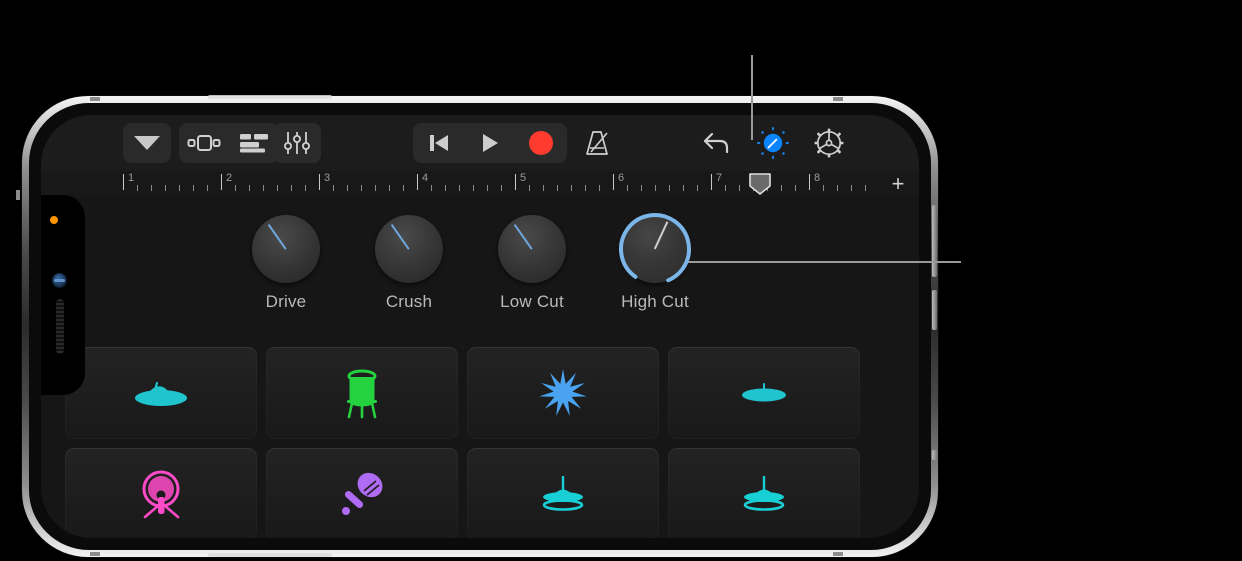 The height and width of the screenshot is (561, 1242). Describe the element at coordinates (495, 184) in the screenshot. I see `ruler-track: 1 2 3 4 5 6 7 8` at that location.